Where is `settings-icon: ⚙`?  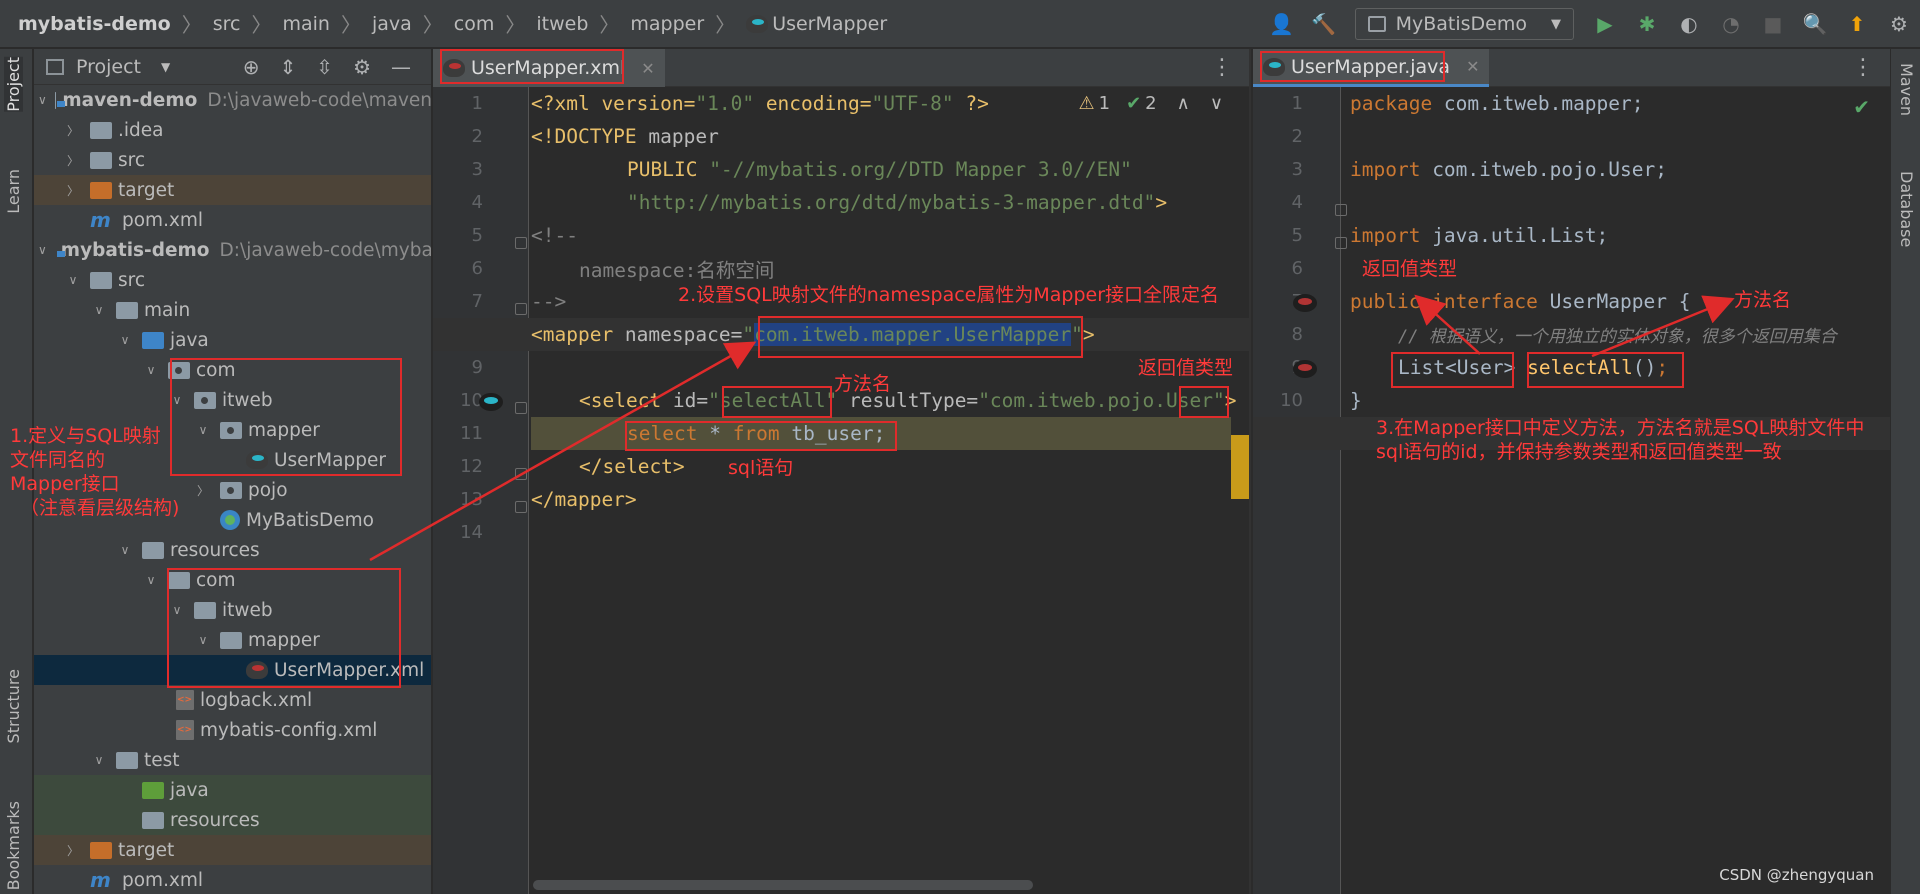 settings-icon: ⚙ is located at coordinates (1899, 24).